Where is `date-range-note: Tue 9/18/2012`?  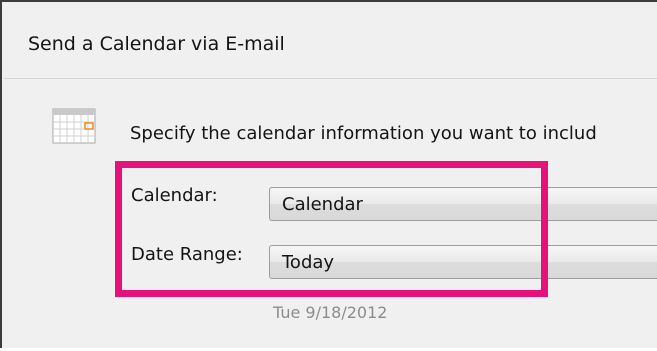 date-range-note: Tue 9/18/2012 is located at coordinates (330, 312).